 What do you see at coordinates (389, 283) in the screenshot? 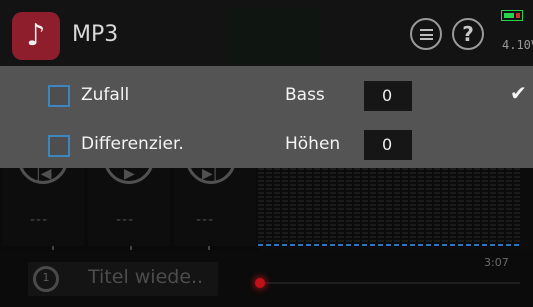
I see `seek-bar` at bounding box center [389, 283].